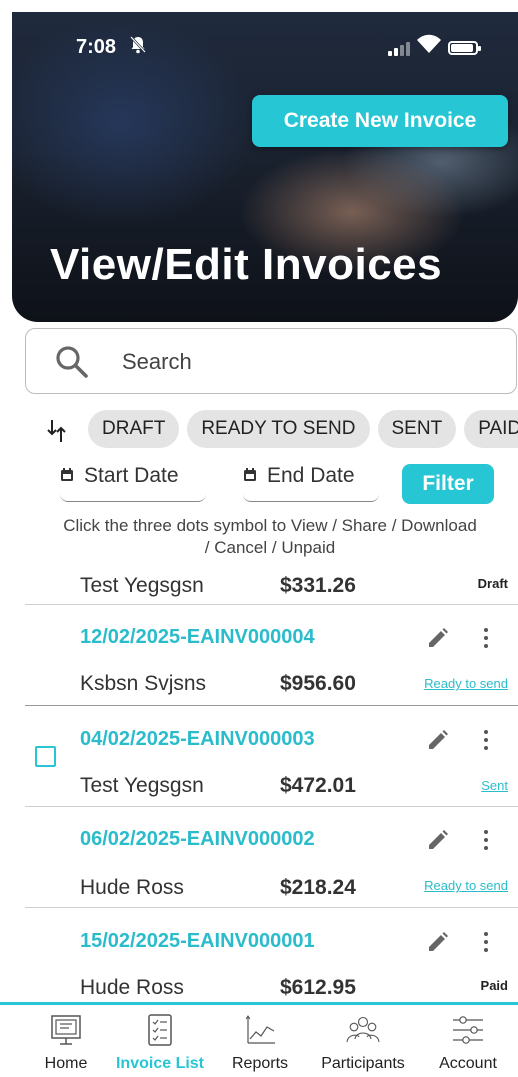 This screenshot has height=1077, width=518. Describe the element at coordinates (197, 941) in the screenshot. I see `invoice-number: 15/02/2025-EAINV000001` at that location.